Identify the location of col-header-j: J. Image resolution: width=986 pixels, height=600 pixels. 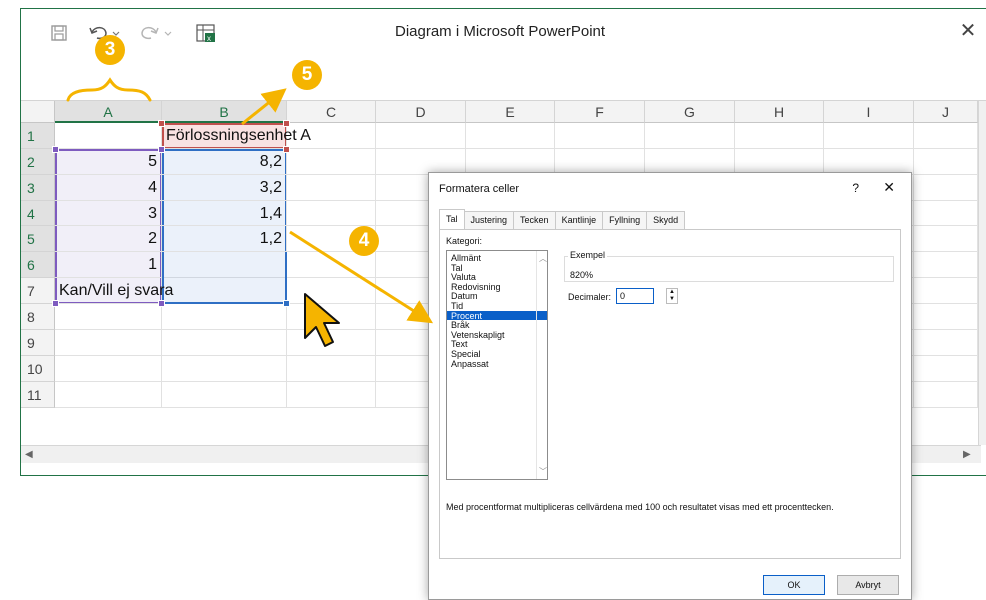
(946, 112).